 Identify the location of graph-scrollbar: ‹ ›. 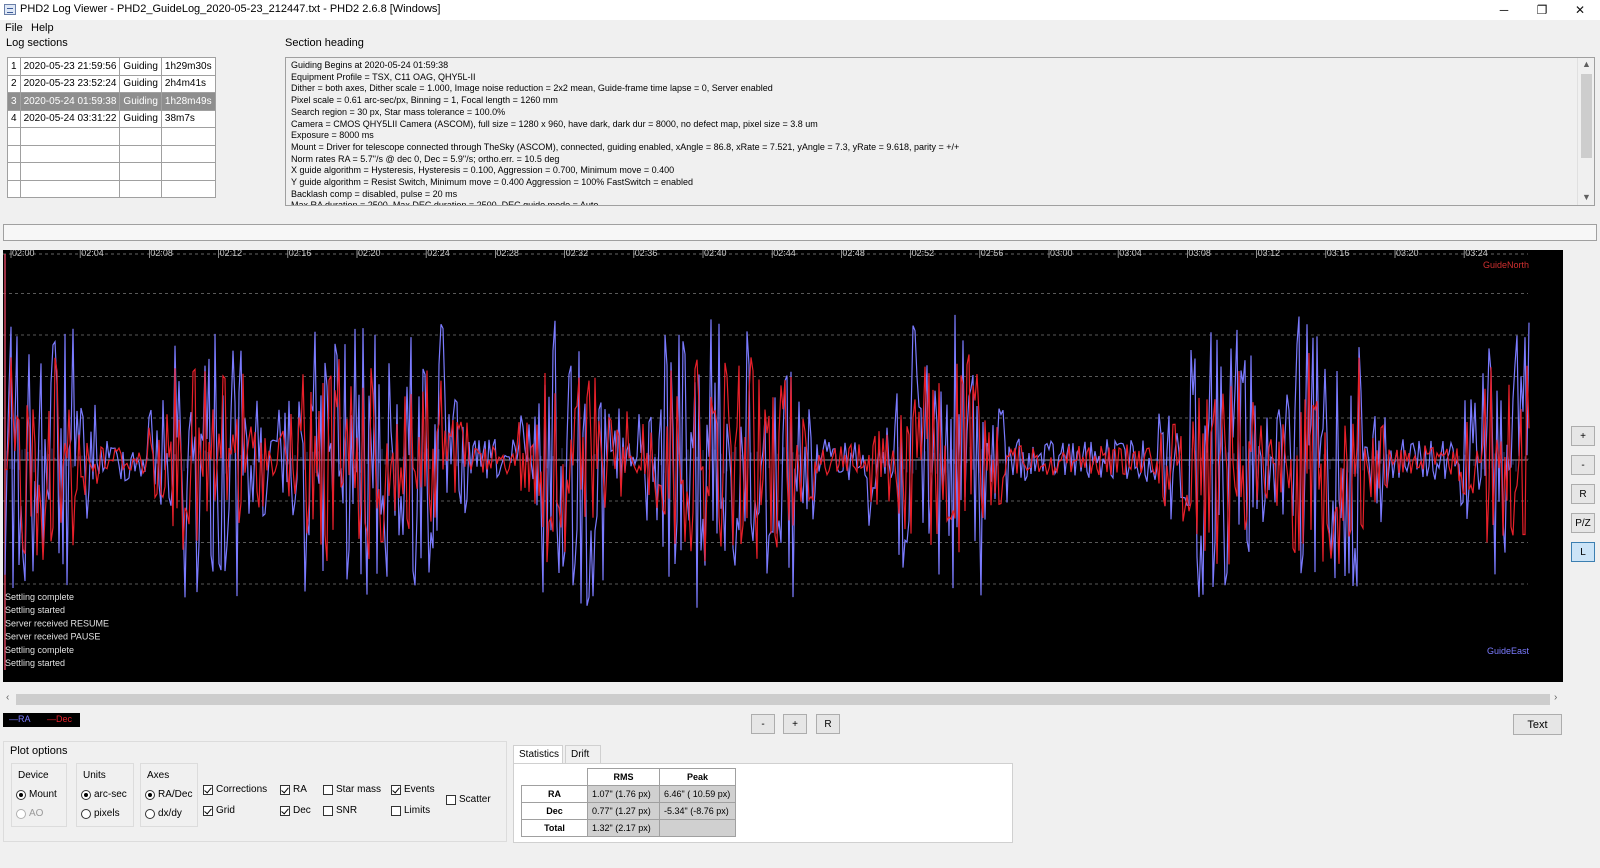
(783, 699).